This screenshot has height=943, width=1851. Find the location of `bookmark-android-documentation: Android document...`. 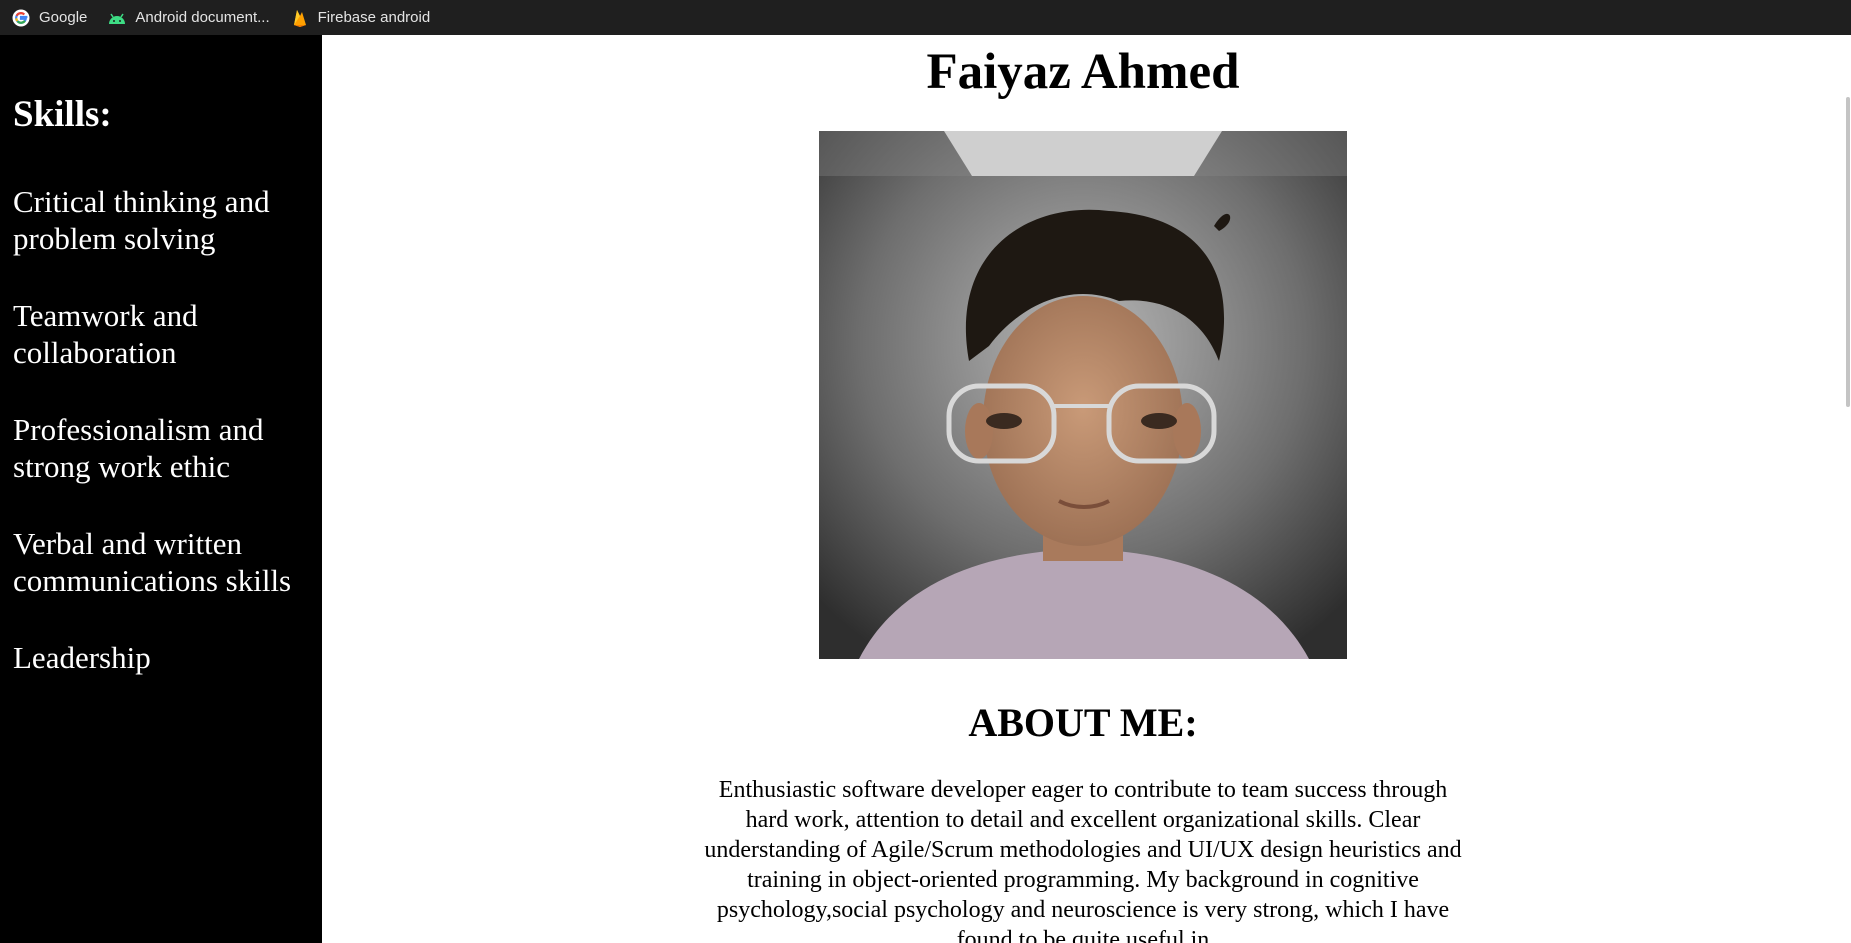

bookmark-android-documentation: Android document... is located at coordinates (188, 18).